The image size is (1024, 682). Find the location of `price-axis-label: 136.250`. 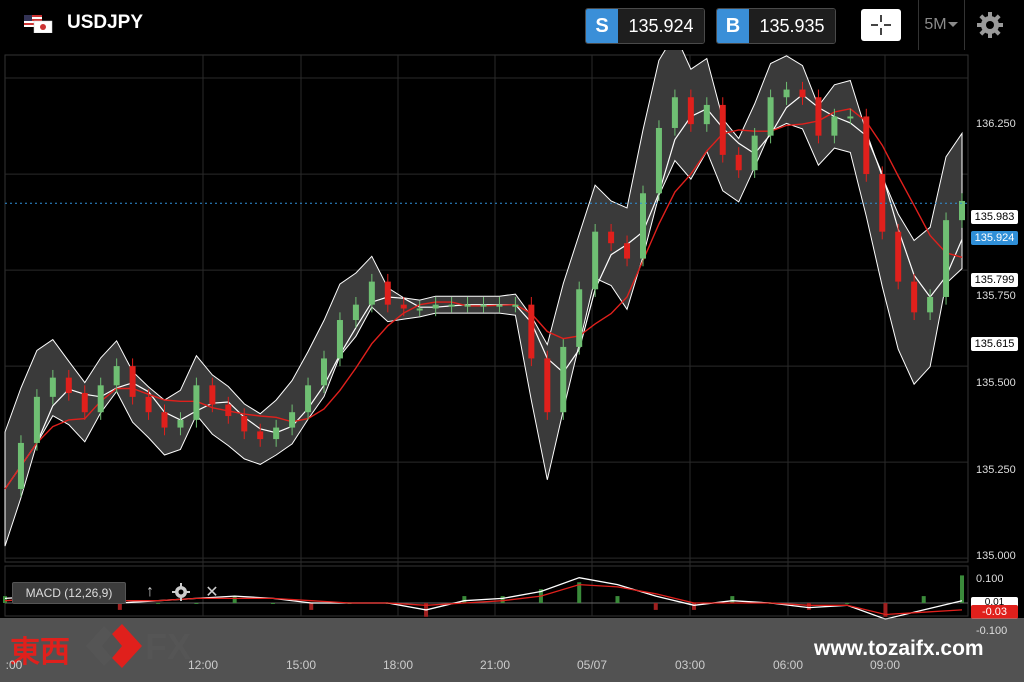

price-axis-label: 136.250 is located at coordinates (996, 124).